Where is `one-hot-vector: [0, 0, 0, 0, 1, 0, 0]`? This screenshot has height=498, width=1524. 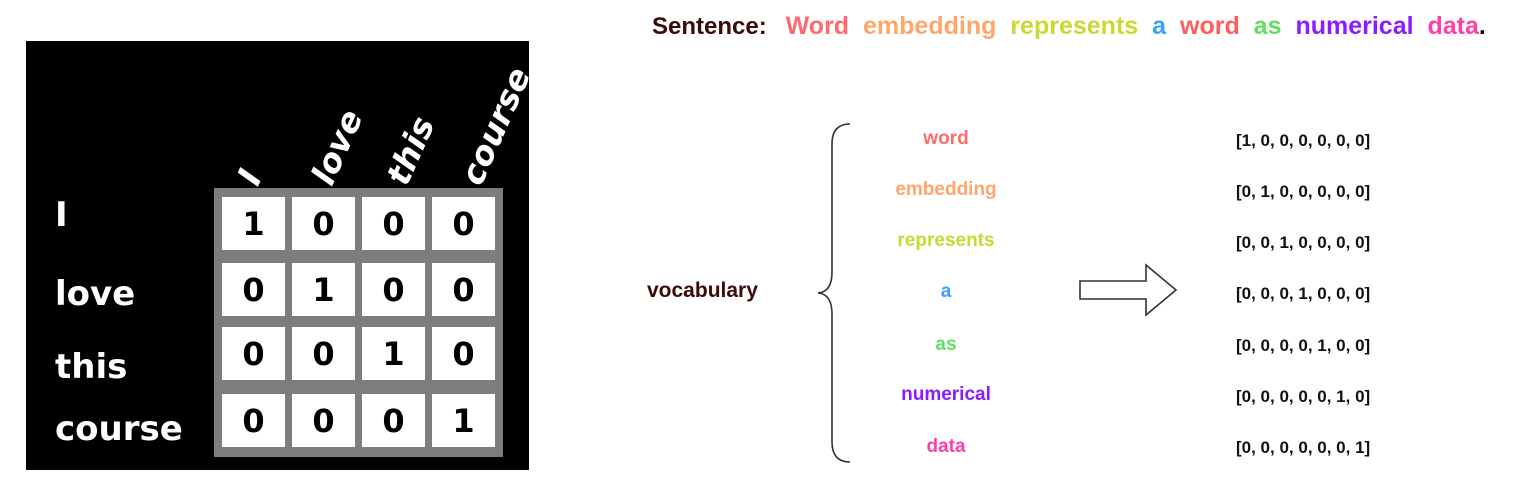
one-hot-vector: [0, 0, 0, 0, 1, 0, 0] is located at coordinates (1303, 345).